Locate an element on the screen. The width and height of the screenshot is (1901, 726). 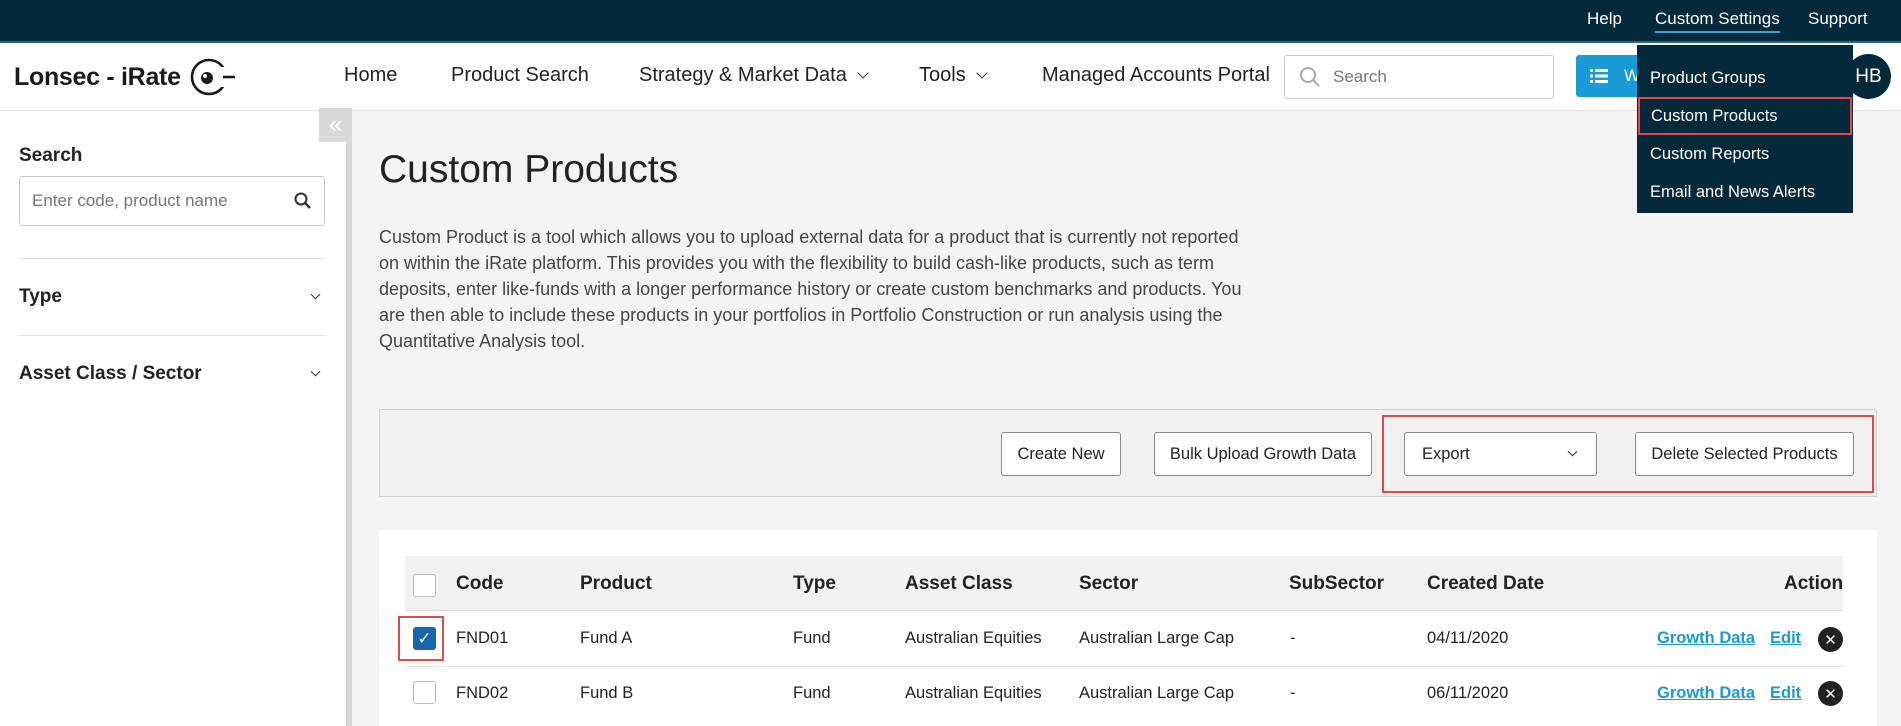
nav-product-search-label: Product Search is located at coordinates (520, 75).